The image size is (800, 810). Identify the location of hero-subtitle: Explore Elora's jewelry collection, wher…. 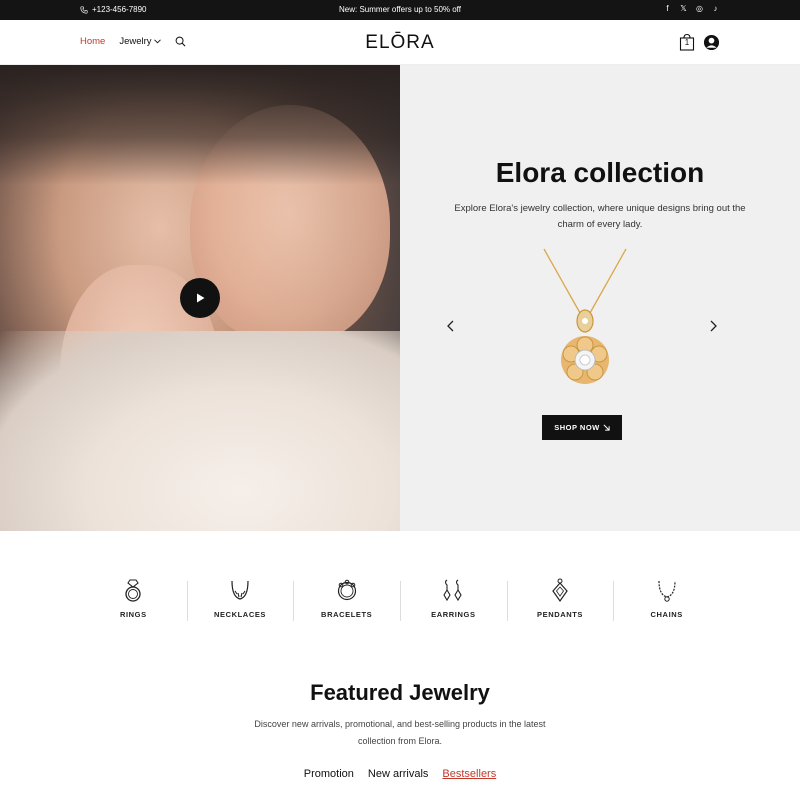
(600, 216).